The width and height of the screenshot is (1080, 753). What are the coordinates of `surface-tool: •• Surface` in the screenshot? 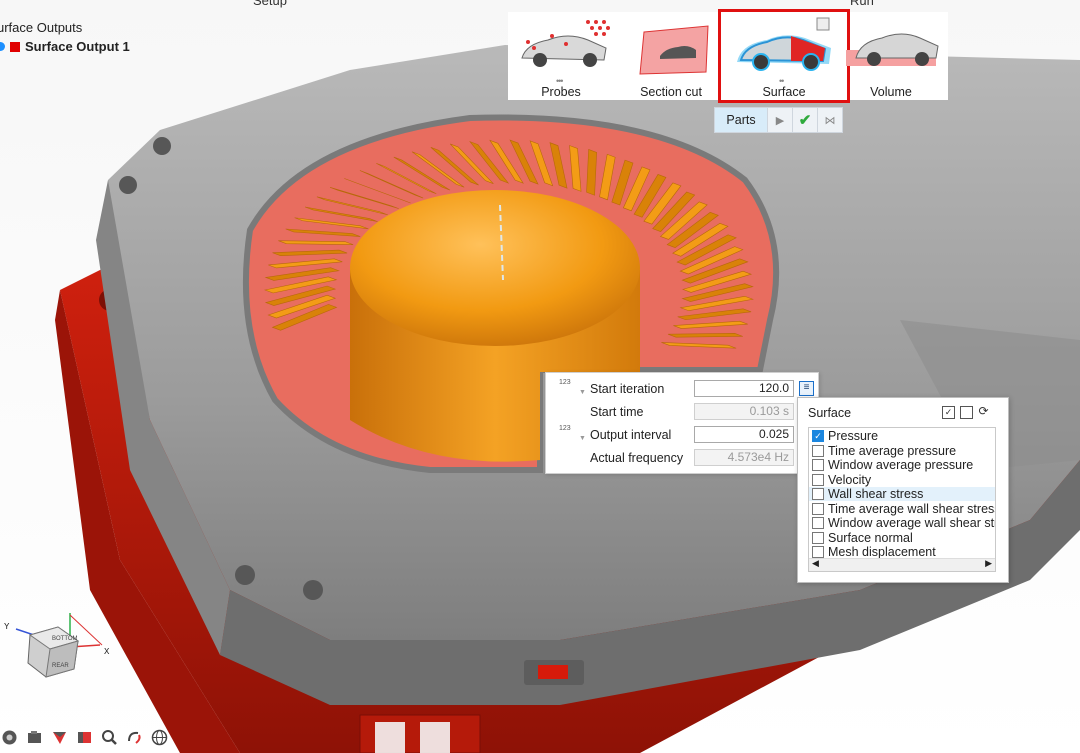 It's located at (784, 56).